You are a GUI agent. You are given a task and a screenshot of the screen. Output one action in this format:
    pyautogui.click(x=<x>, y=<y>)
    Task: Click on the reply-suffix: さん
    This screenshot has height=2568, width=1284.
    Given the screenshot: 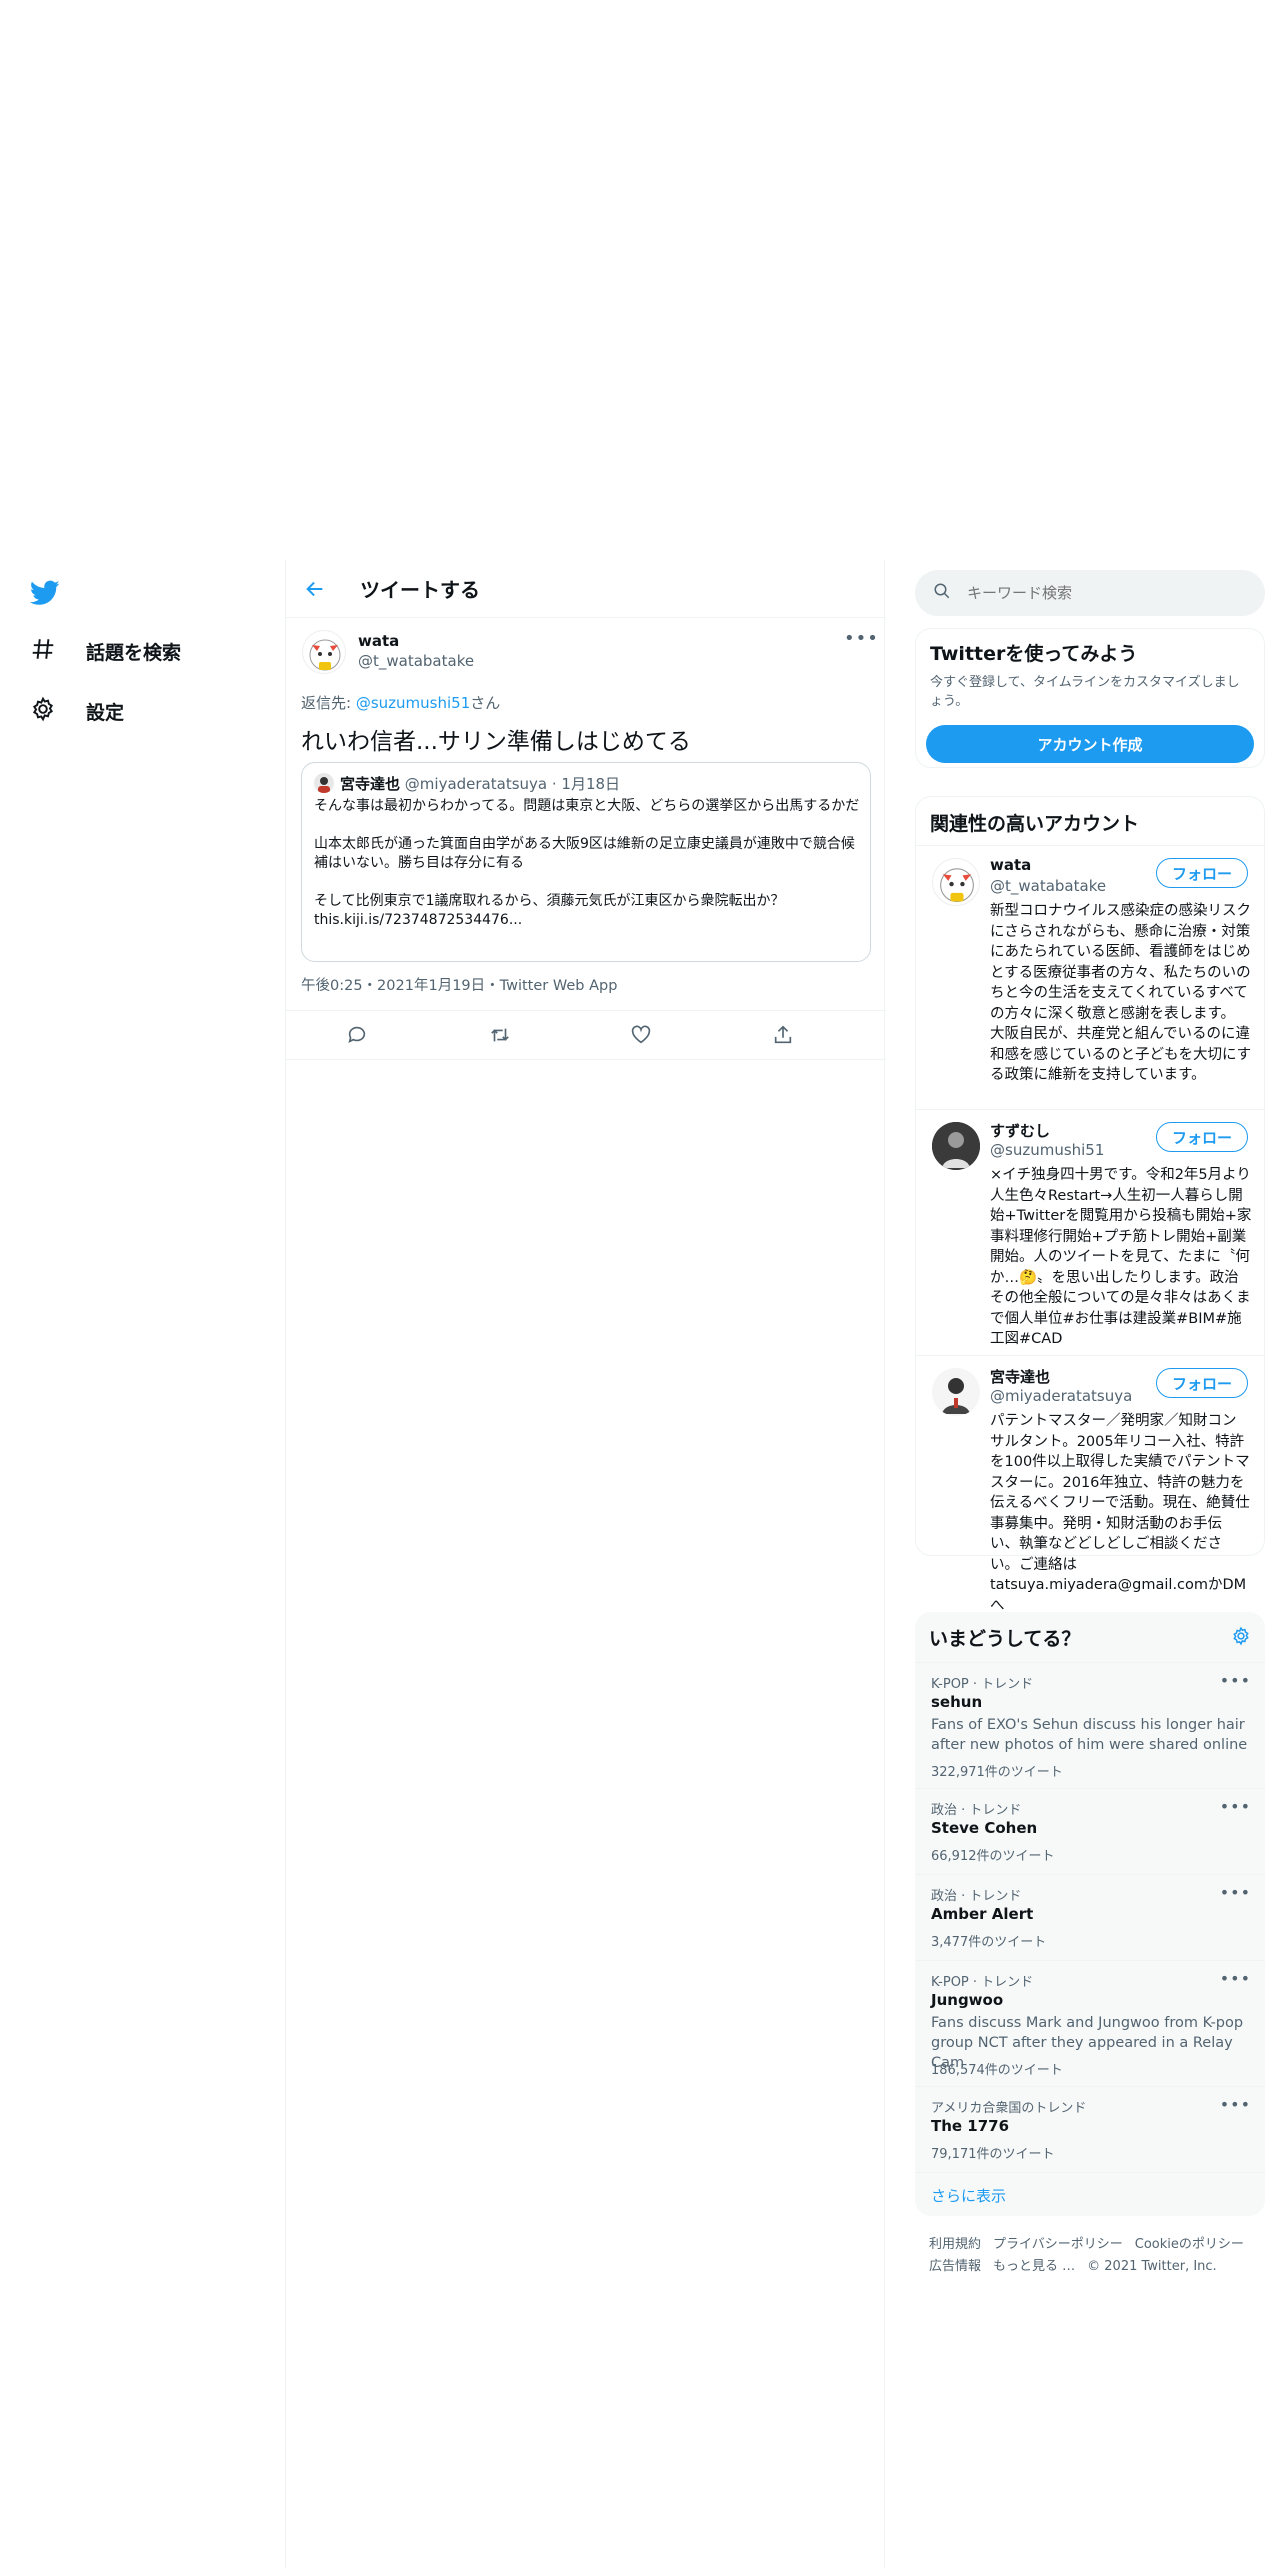 What is the action you would take?
    pyautogui.click(x=485, y=703)
    